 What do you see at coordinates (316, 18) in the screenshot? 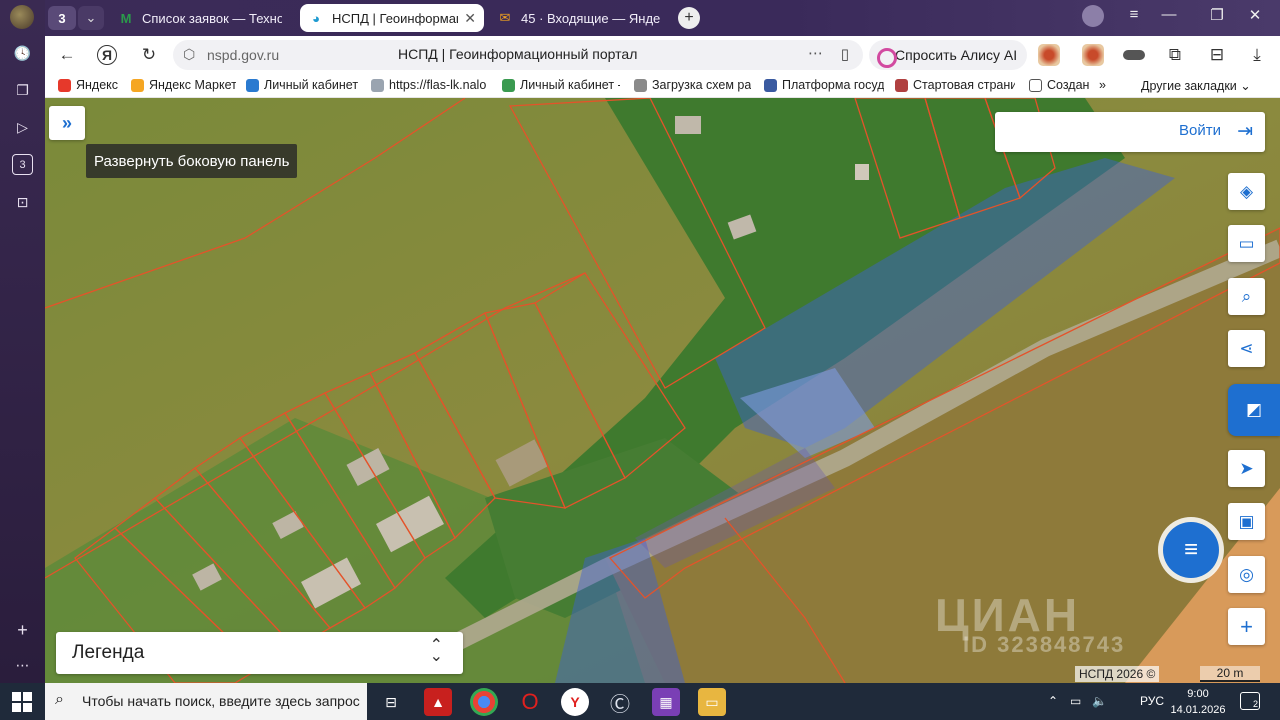
I see `nspd-icon: ◕` at bounding box center [316, 18].